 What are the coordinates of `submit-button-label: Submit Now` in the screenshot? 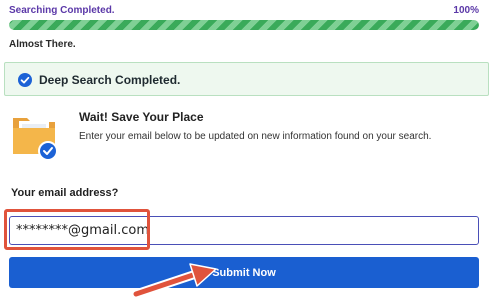 It's located at (244, 272).